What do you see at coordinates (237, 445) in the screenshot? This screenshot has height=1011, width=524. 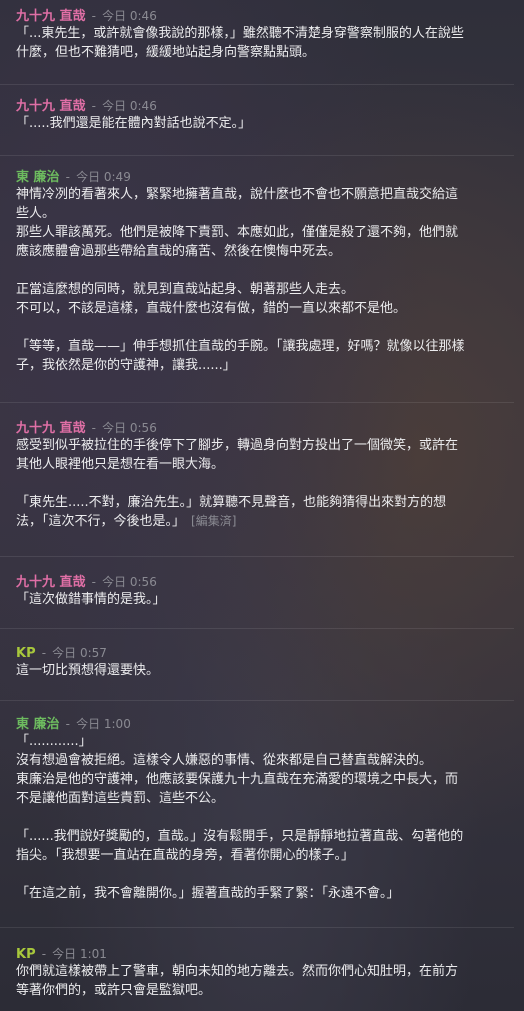 I see `message-line: 感受到似乎被拉住的手後停下了腳步，轉過身向對方投出了一個微笑，或許在` at bounding box center [237, 445].